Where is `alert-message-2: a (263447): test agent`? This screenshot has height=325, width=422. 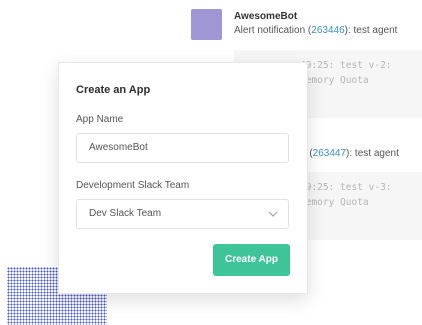 alert-message-2: a (263447): test agent is located at coordinates (350, 153).